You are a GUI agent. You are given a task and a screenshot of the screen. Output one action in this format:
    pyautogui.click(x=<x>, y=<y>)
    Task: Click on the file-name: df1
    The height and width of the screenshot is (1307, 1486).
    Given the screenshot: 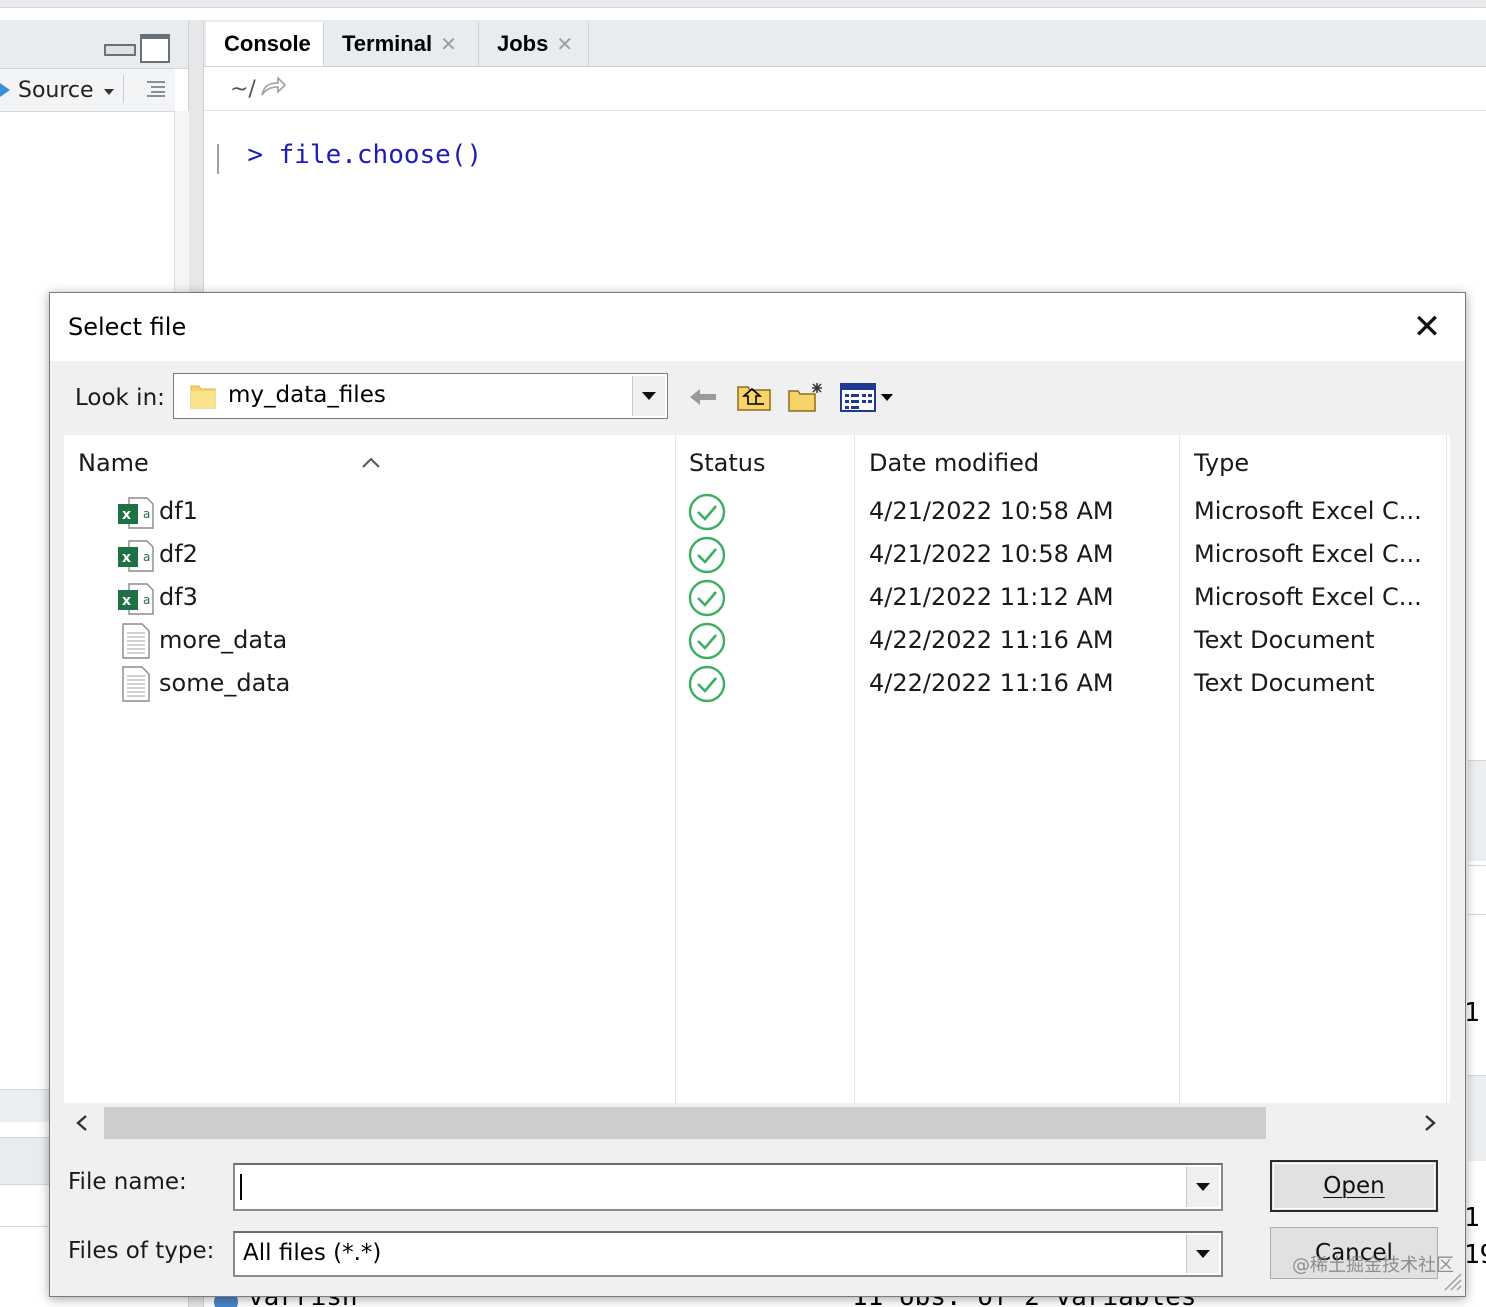 What is the action you would take?
    pyautogui.click(x=178, y=511)
    